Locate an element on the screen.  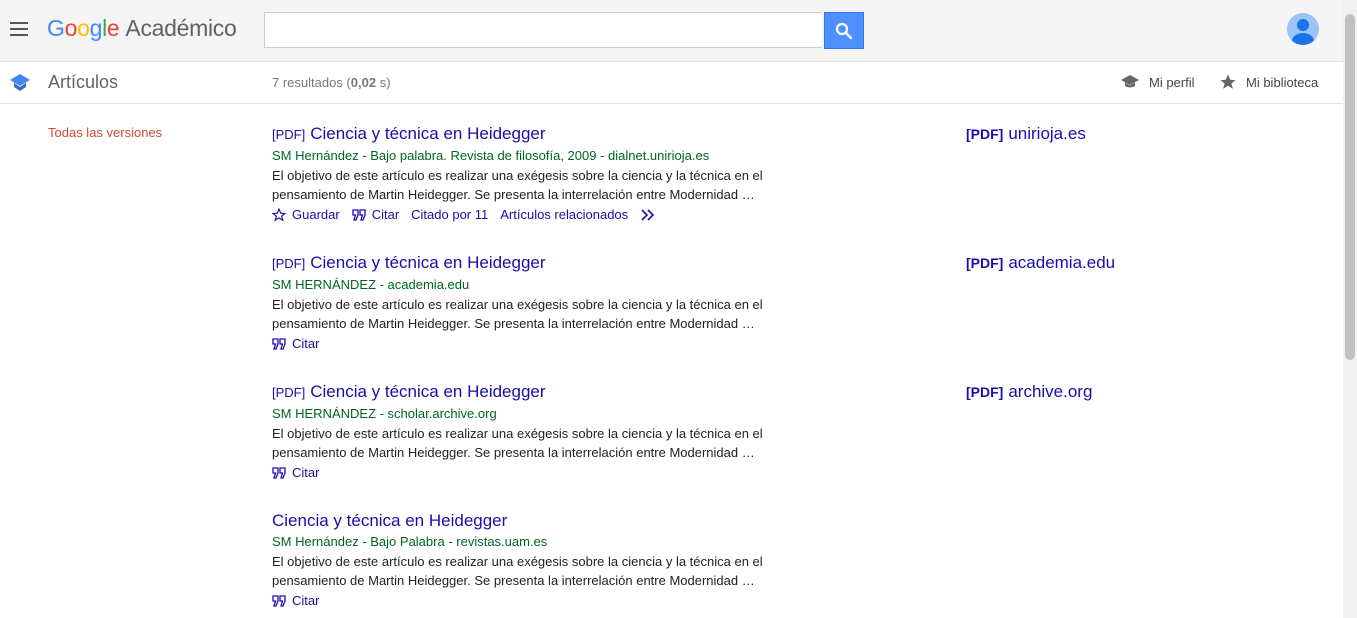
search-button is located at coordinates (844, 30).